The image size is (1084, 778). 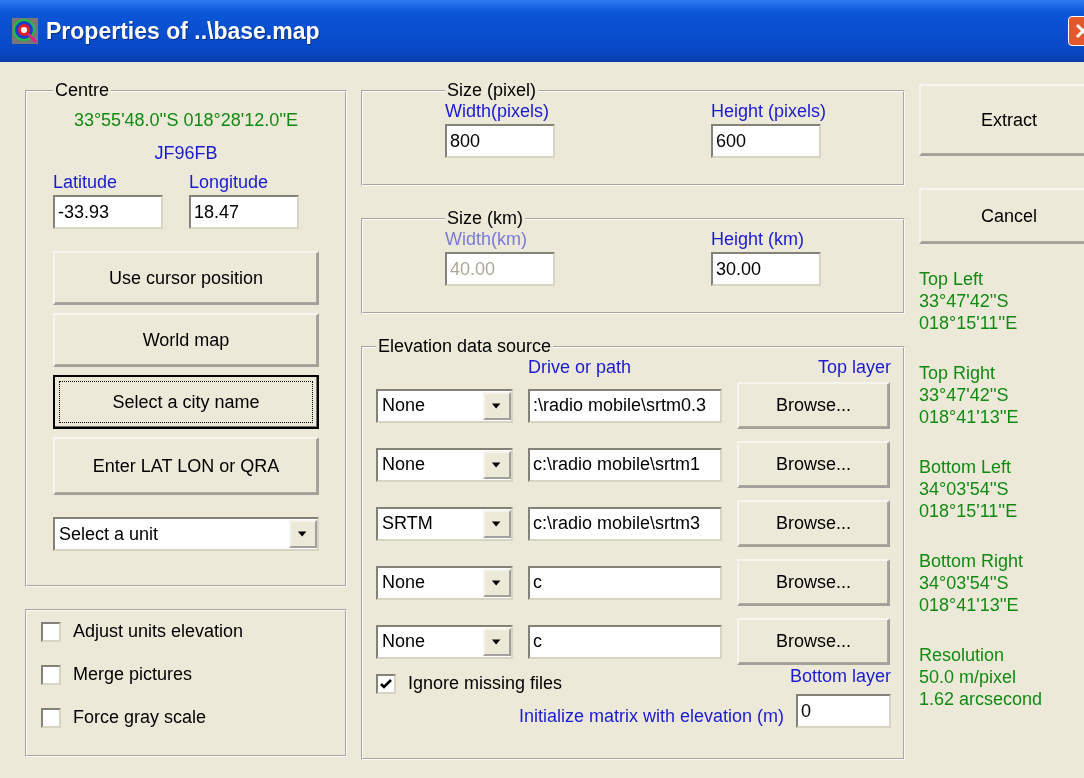 What do you see at coordinates (485, 683) in the screenshot?
I see `checkbox-label: Ignore missing files` at bounding box center [485, 683].